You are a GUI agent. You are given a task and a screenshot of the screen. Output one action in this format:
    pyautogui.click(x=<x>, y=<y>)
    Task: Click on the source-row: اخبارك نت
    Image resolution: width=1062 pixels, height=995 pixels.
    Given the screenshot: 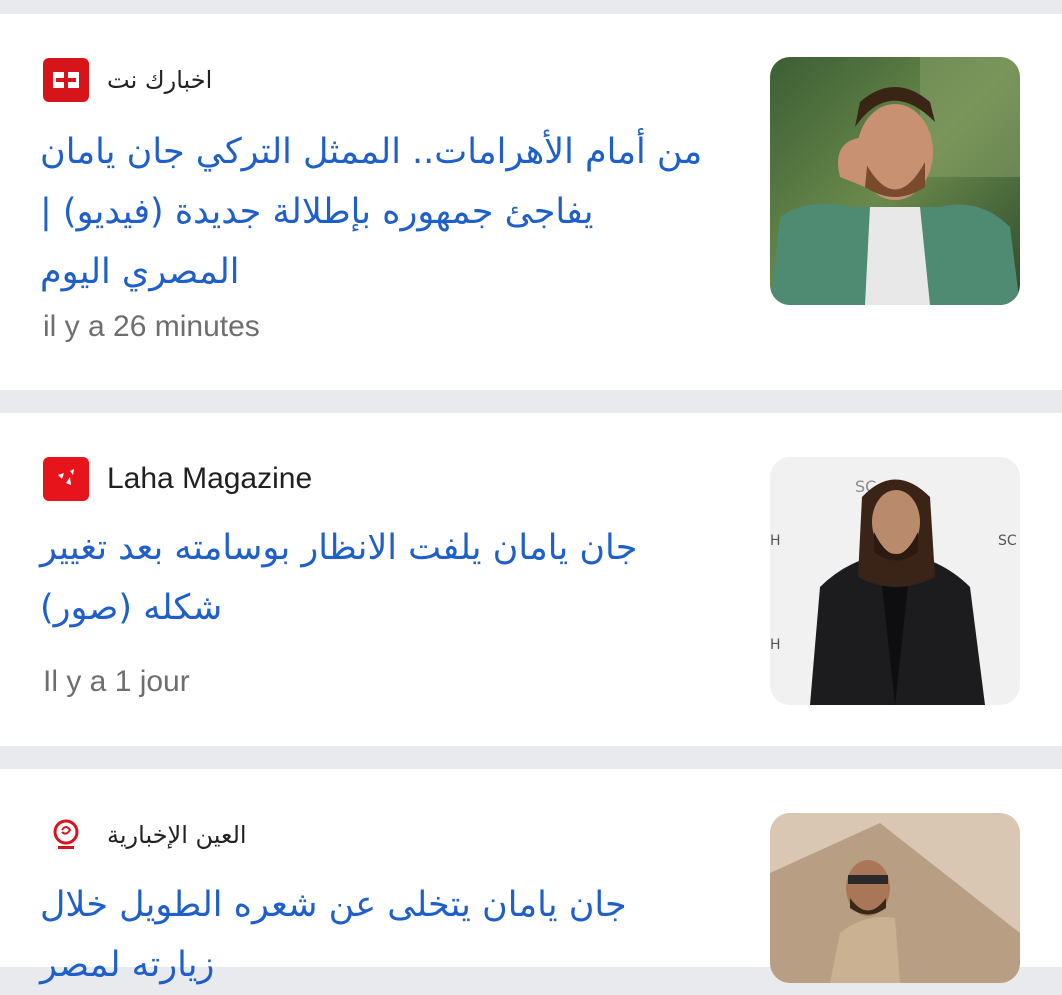 What is the action you would take?
    pyautogui.click(x=127, y=80)
    